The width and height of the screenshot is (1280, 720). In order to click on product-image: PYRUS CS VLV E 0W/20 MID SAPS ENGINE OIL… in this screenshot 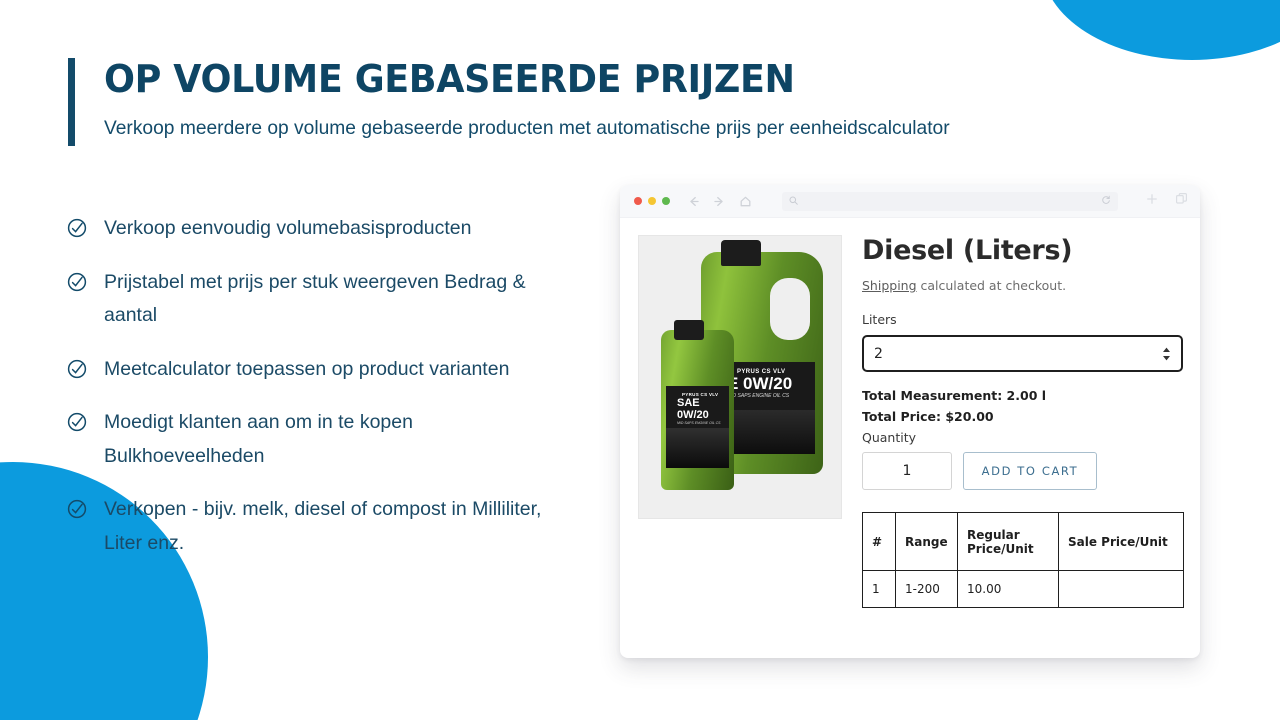, I will do `click(740, 377)`.